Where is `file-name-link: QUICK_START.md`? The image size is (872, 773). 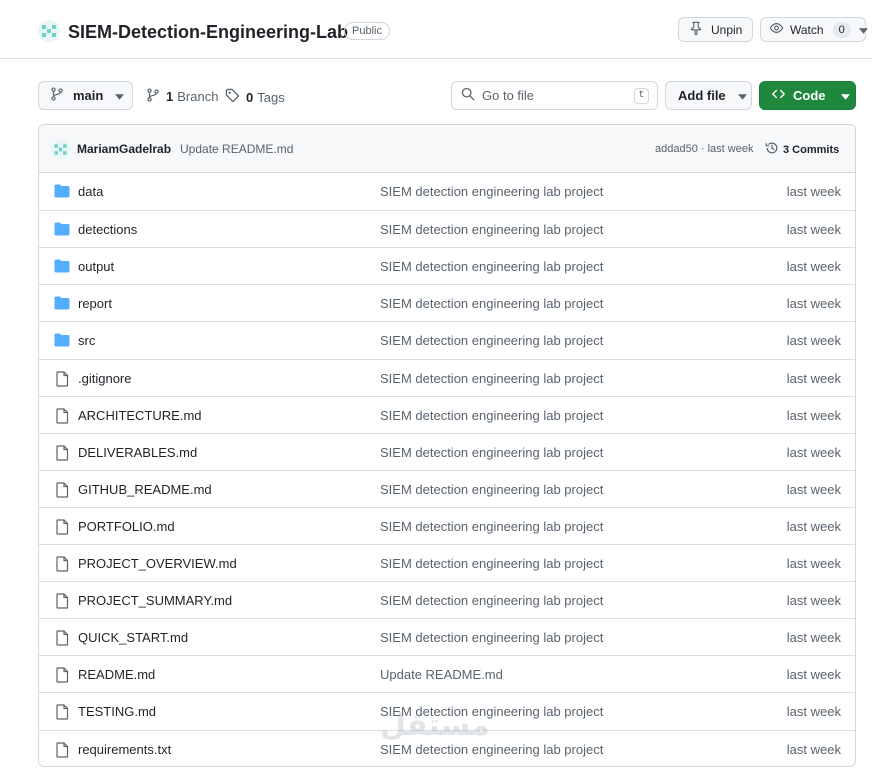
file-name-link: QUICK_START.md is located at coordinates (133, 637).